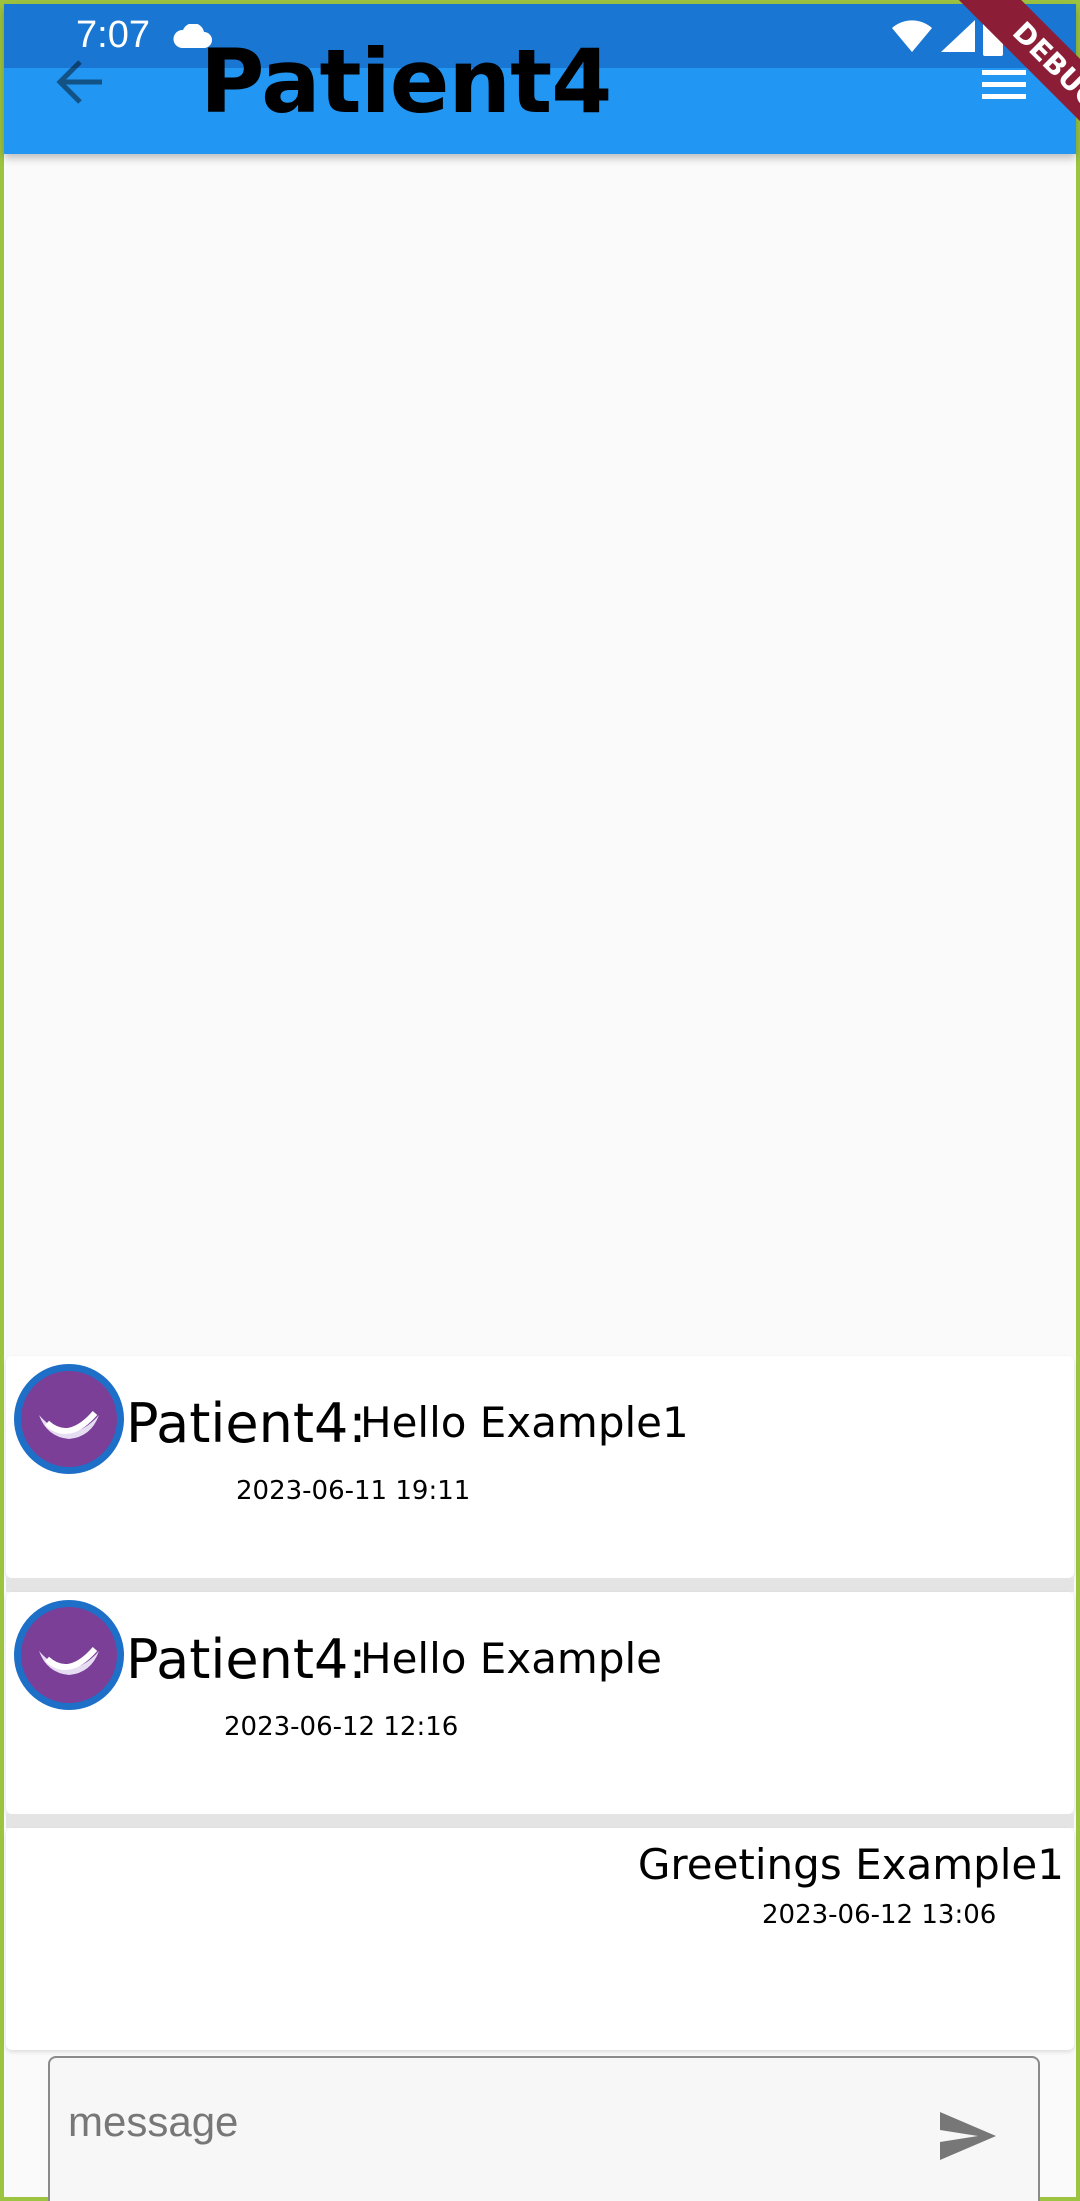 The image size is (1080, 2201). What do you see at coordinates (993, 37) in the screenshot?
I see `battery-icon` at bounding box center [993, 37].